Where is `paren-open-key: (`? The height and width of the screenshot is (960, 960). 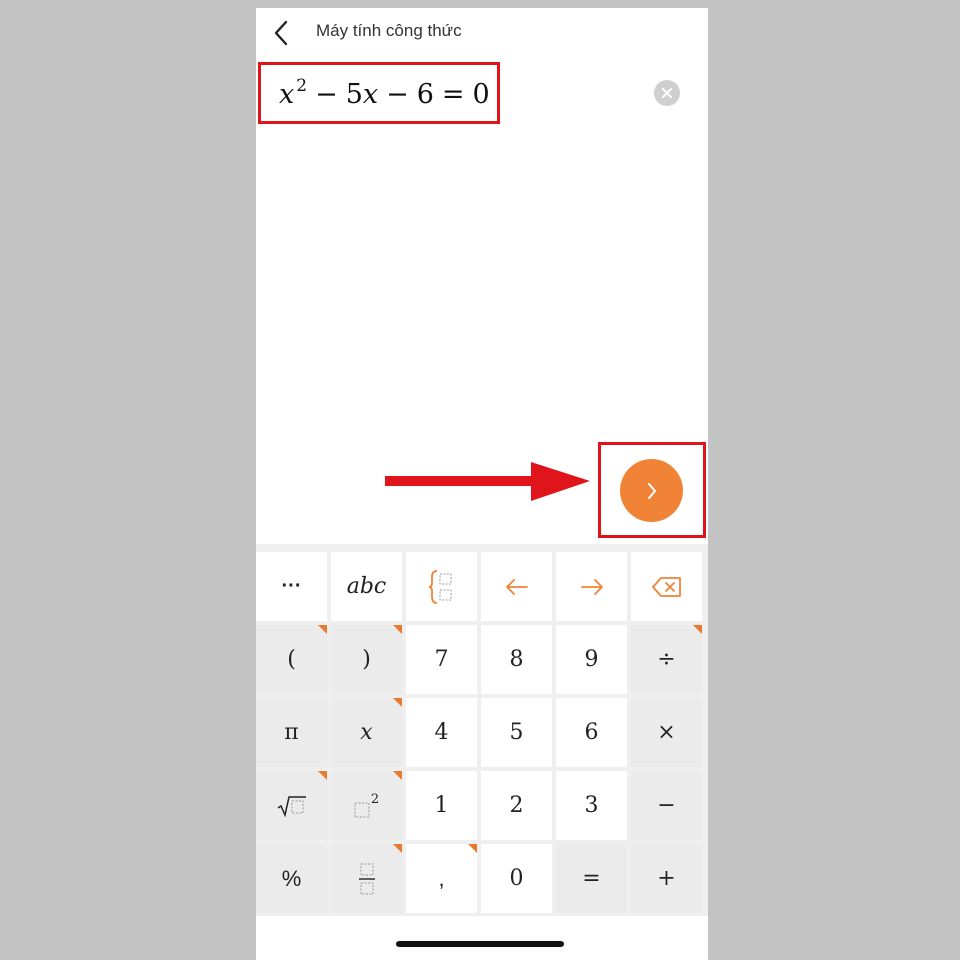
paren-open-key: ( is located at coordinates (291, 659).